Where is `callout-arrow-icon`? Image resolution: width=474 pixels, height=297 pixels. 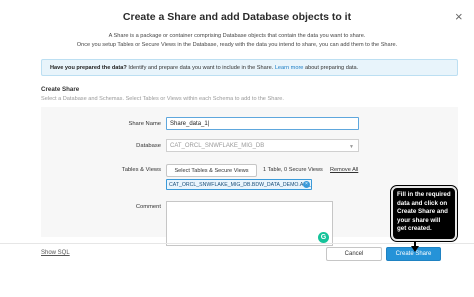 callout-arrow-icon is located at coordinates (415, 246).